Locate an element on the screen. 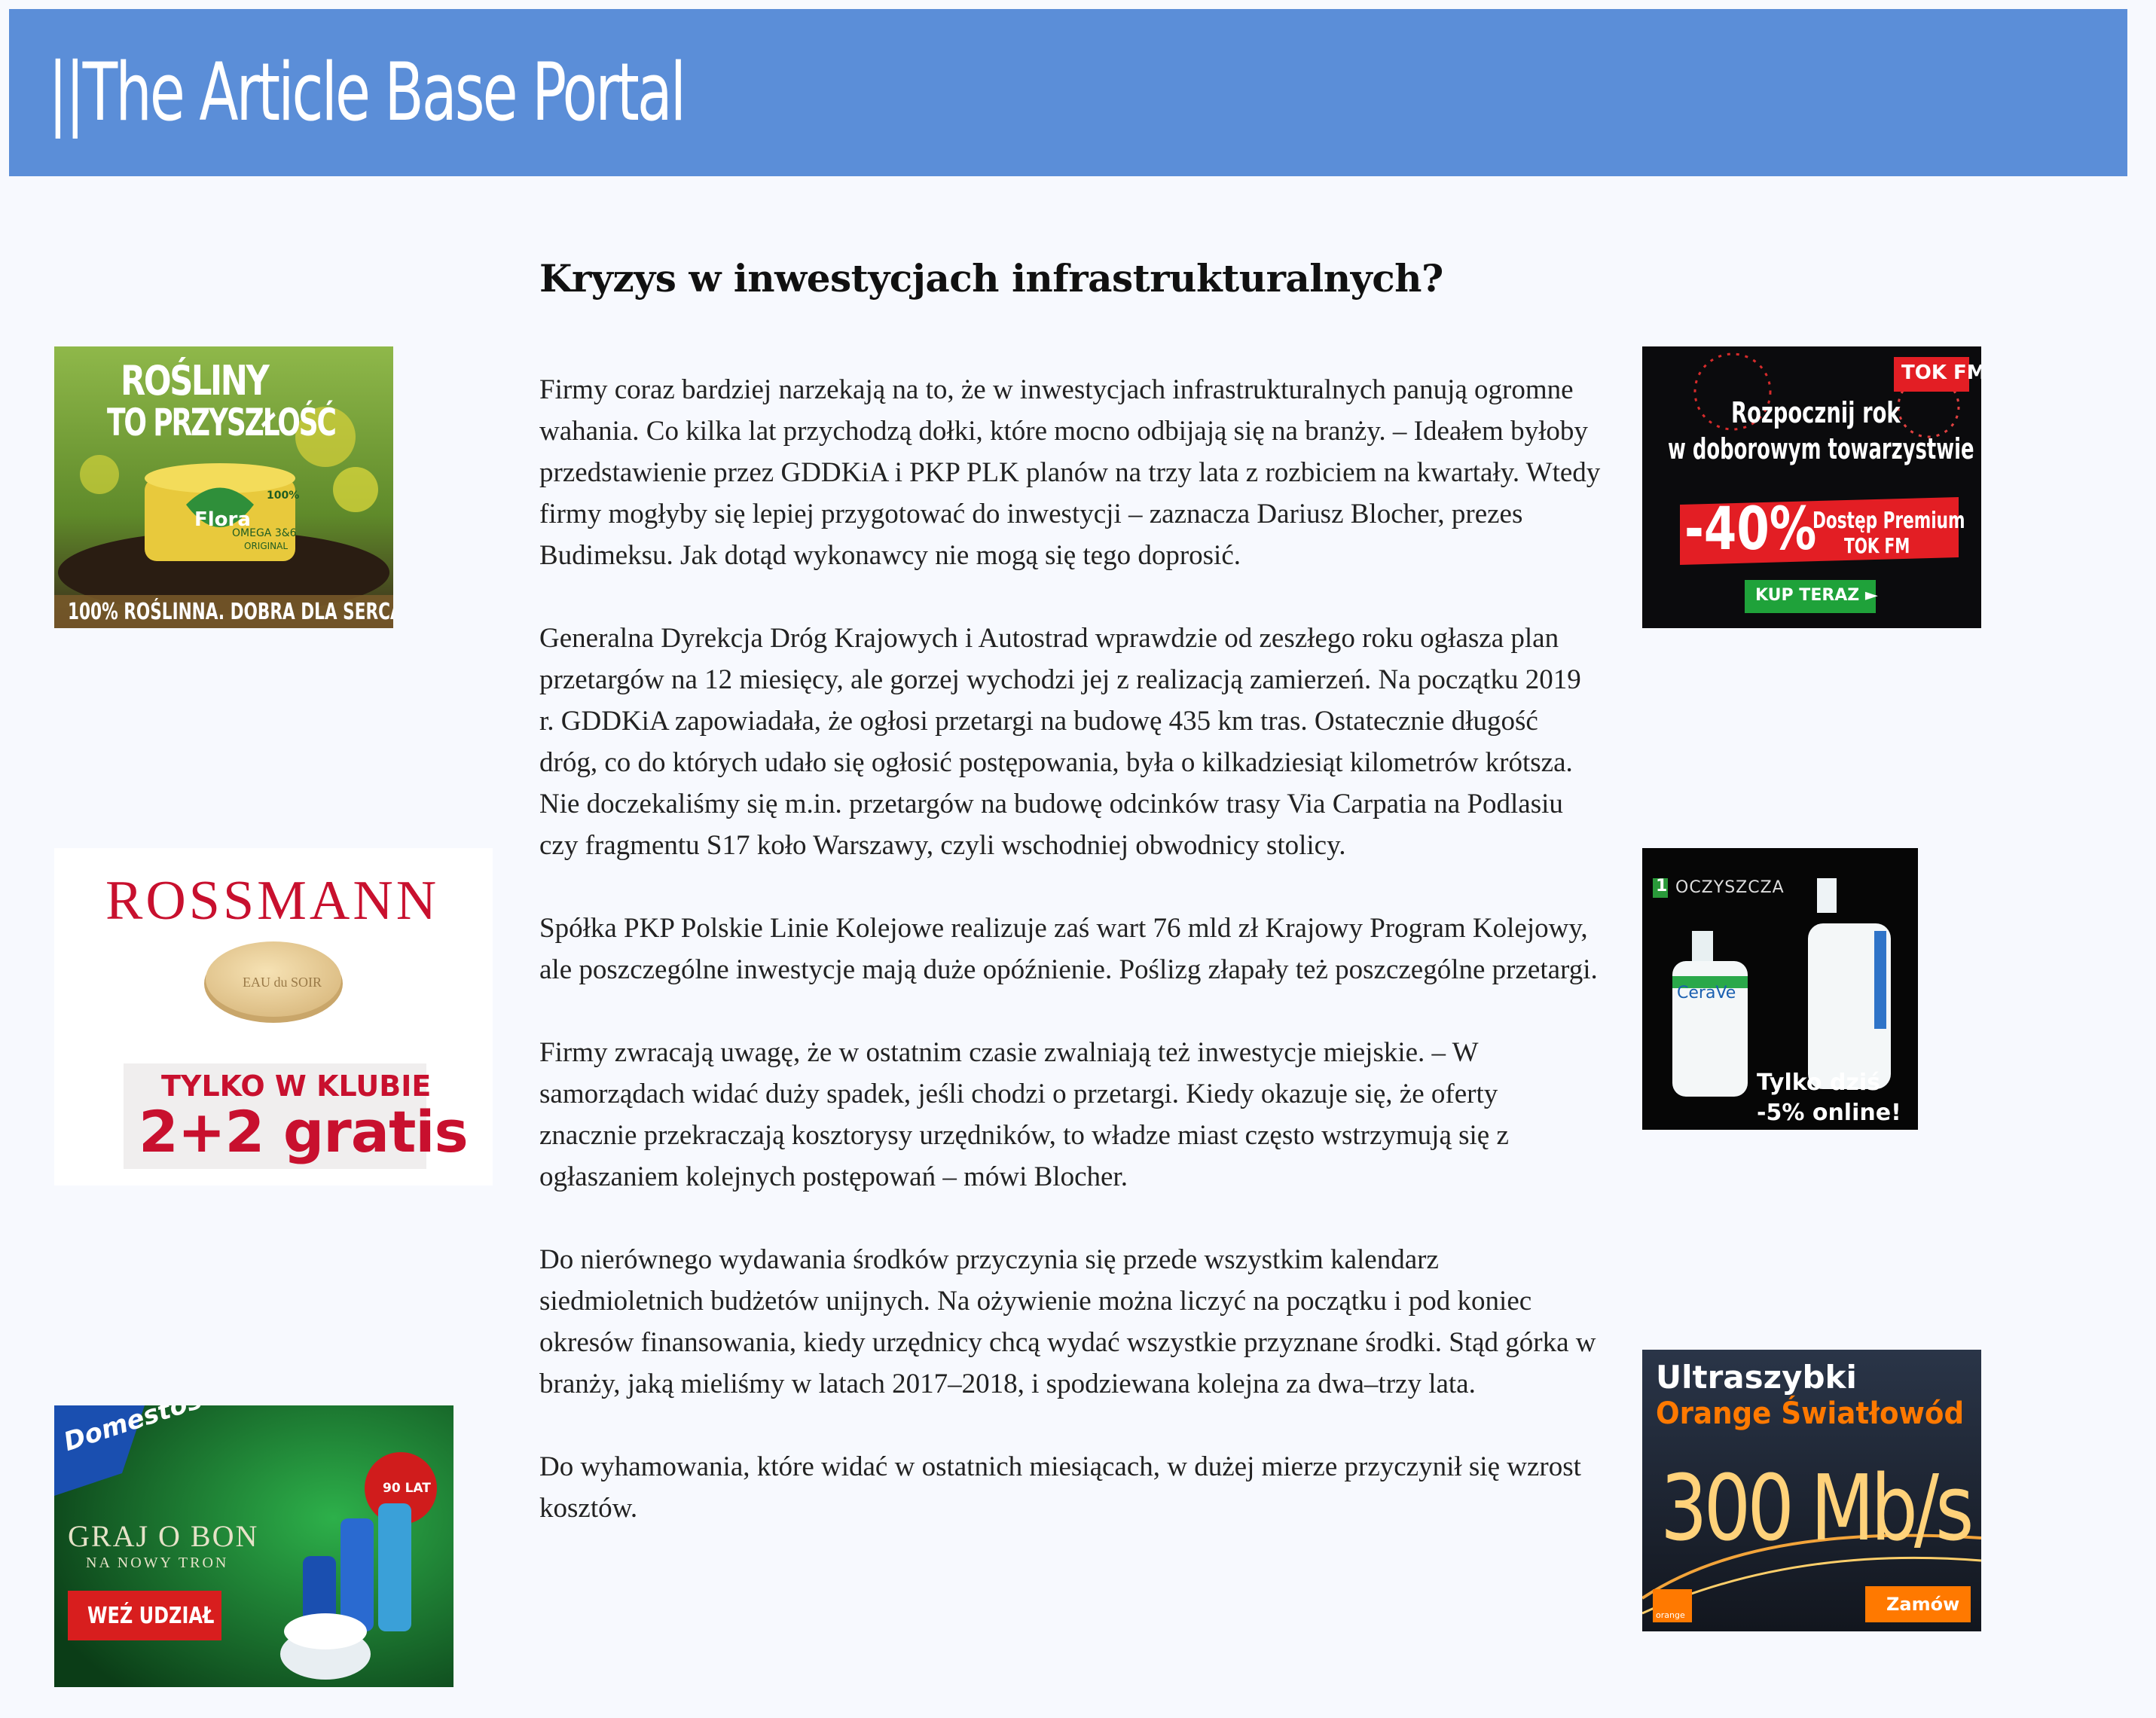 Image resolution: width=2156 pixels, height=1718 pixels. cerave-step: 1 is located at coordinates (1662, 886).